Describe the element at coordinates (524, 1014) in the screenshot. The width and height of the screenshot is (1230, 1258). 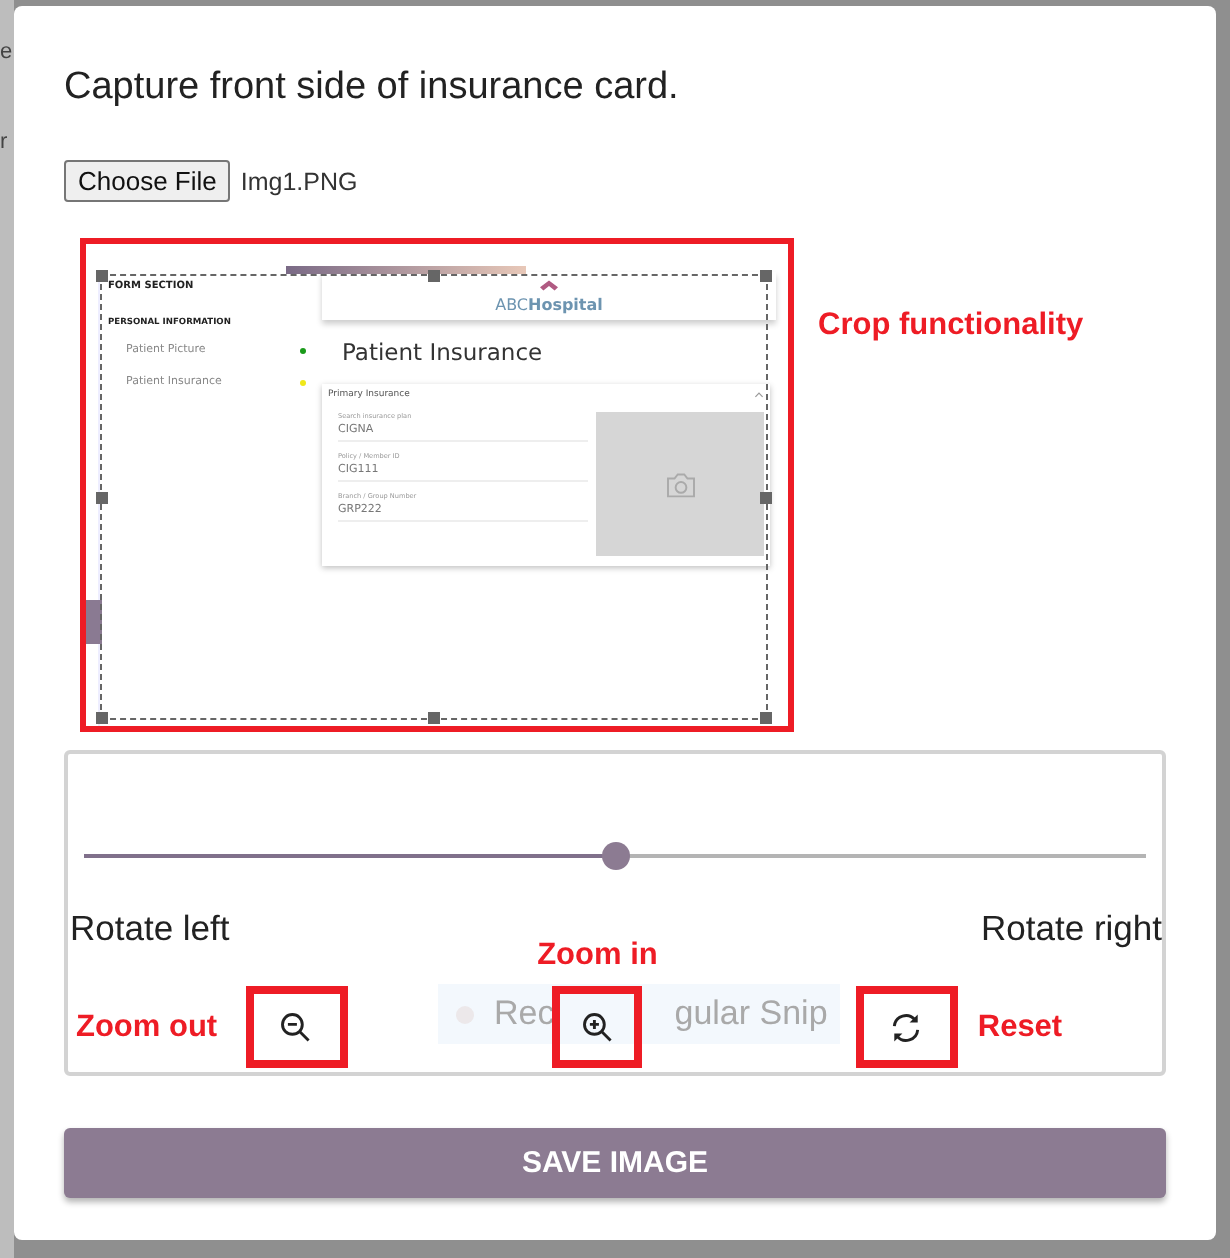
I see `snip-text: Rec` at that location.